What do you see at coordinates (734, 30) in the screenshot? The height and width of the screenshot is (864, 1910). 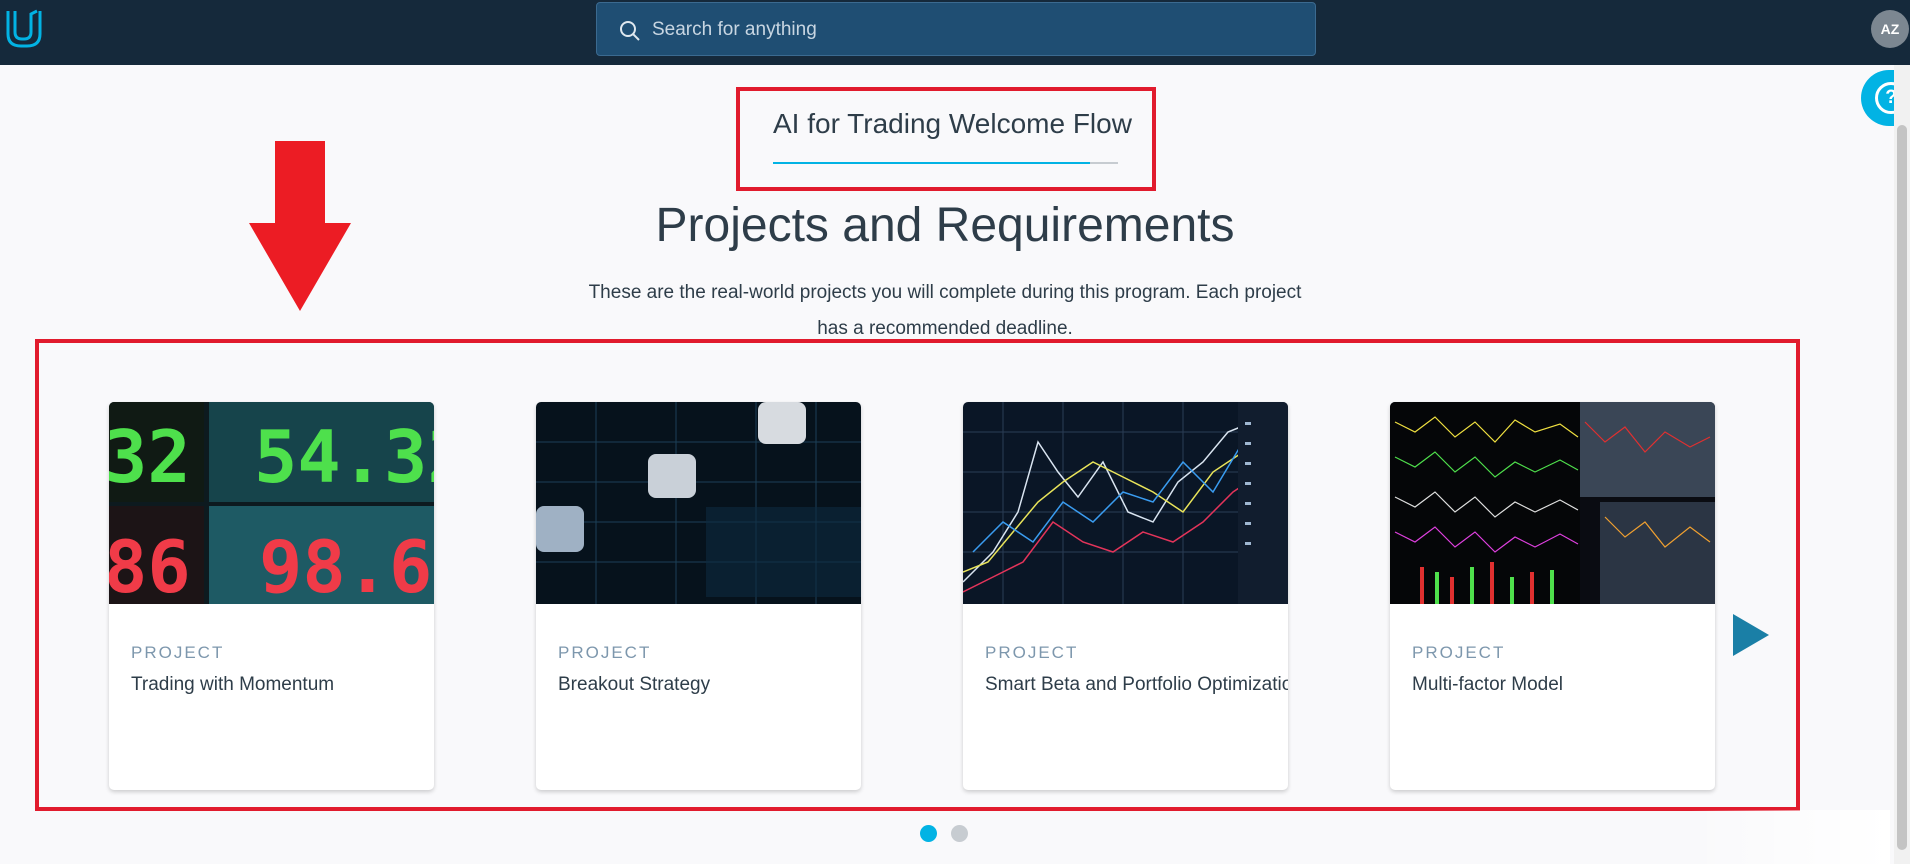 I see `search-input: Search for anything` at bounding box center [734, 30].